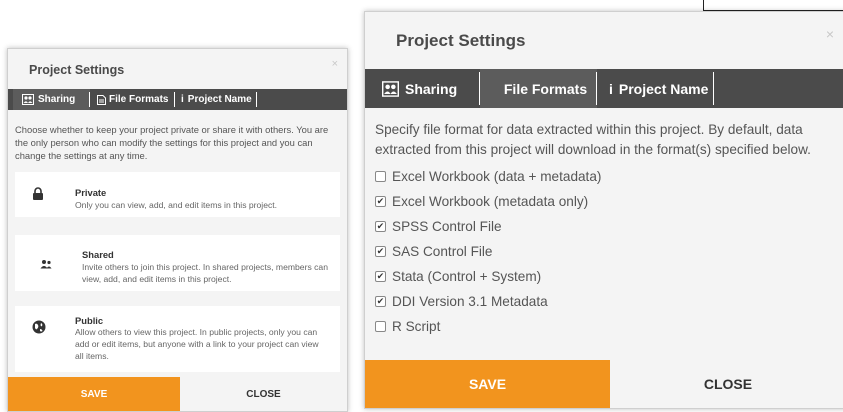 This screenshot has width=843, height=412. Describe the element at coordinates (46, 264) in the screenshot. I see `users-icon` at that location.